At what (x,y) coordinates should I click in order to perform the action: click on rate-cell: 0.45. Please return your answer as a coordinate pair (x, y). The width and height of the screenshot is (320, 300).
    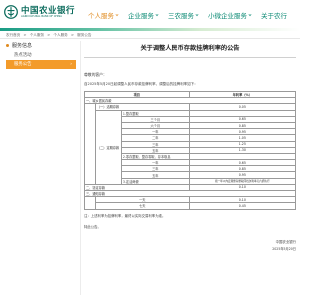
    Looking at the image, I should click on (242, 206).